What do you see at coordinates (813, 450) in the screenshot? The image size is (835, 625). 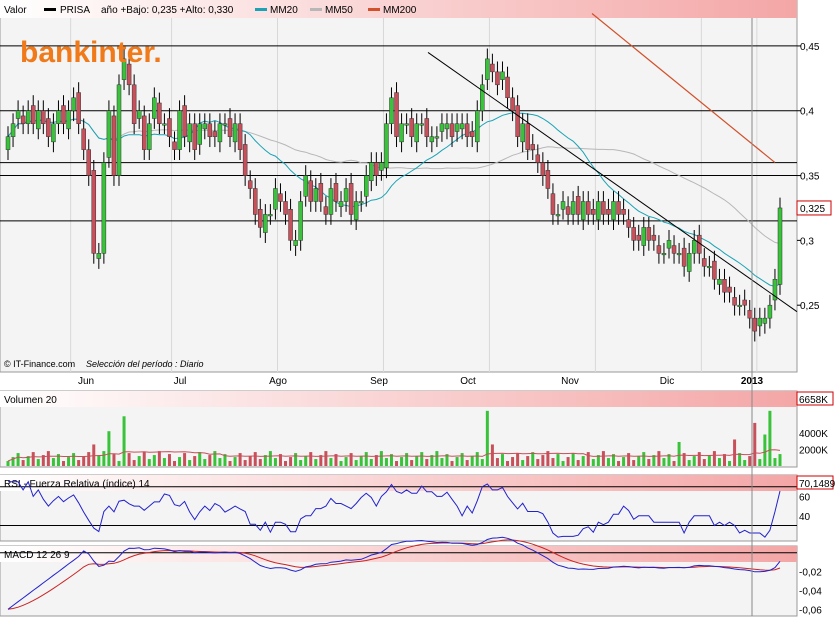 I see `volume-tick-label: 2000K` at bounding box center [813, 450].